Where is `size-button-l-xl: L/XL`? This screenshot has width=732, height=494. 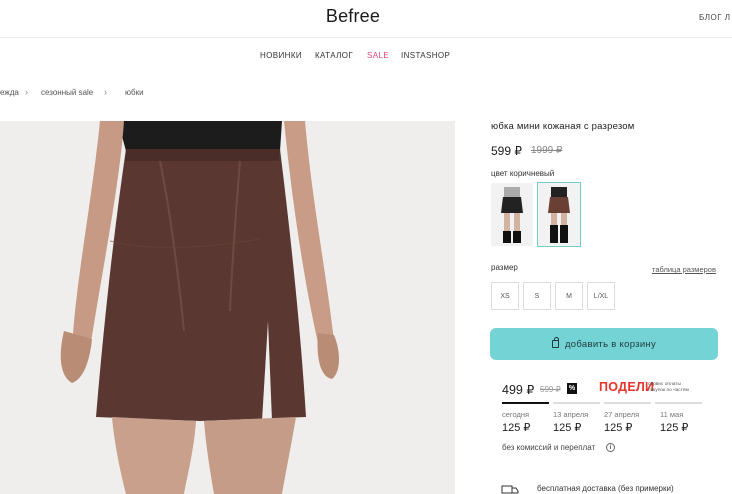 size-button-l-xl: L/XL is located at coordinates (601, 296).